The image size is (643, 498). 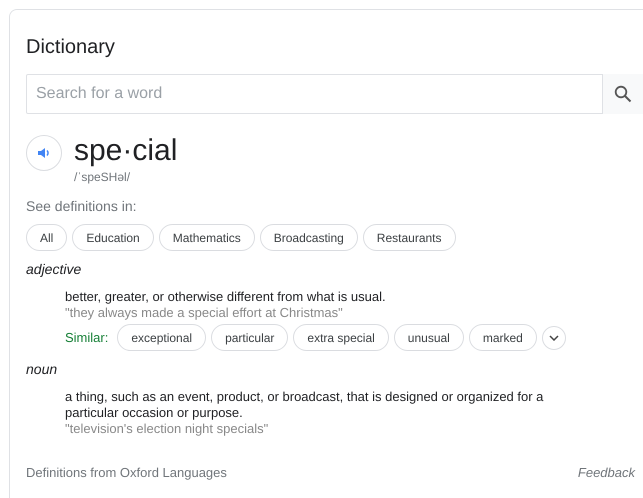 What do you see at coordinates (103, 177) in the screenshot?
I see `pronunciation: /ˈspeSHəl/` at bounding box center [103, 177].